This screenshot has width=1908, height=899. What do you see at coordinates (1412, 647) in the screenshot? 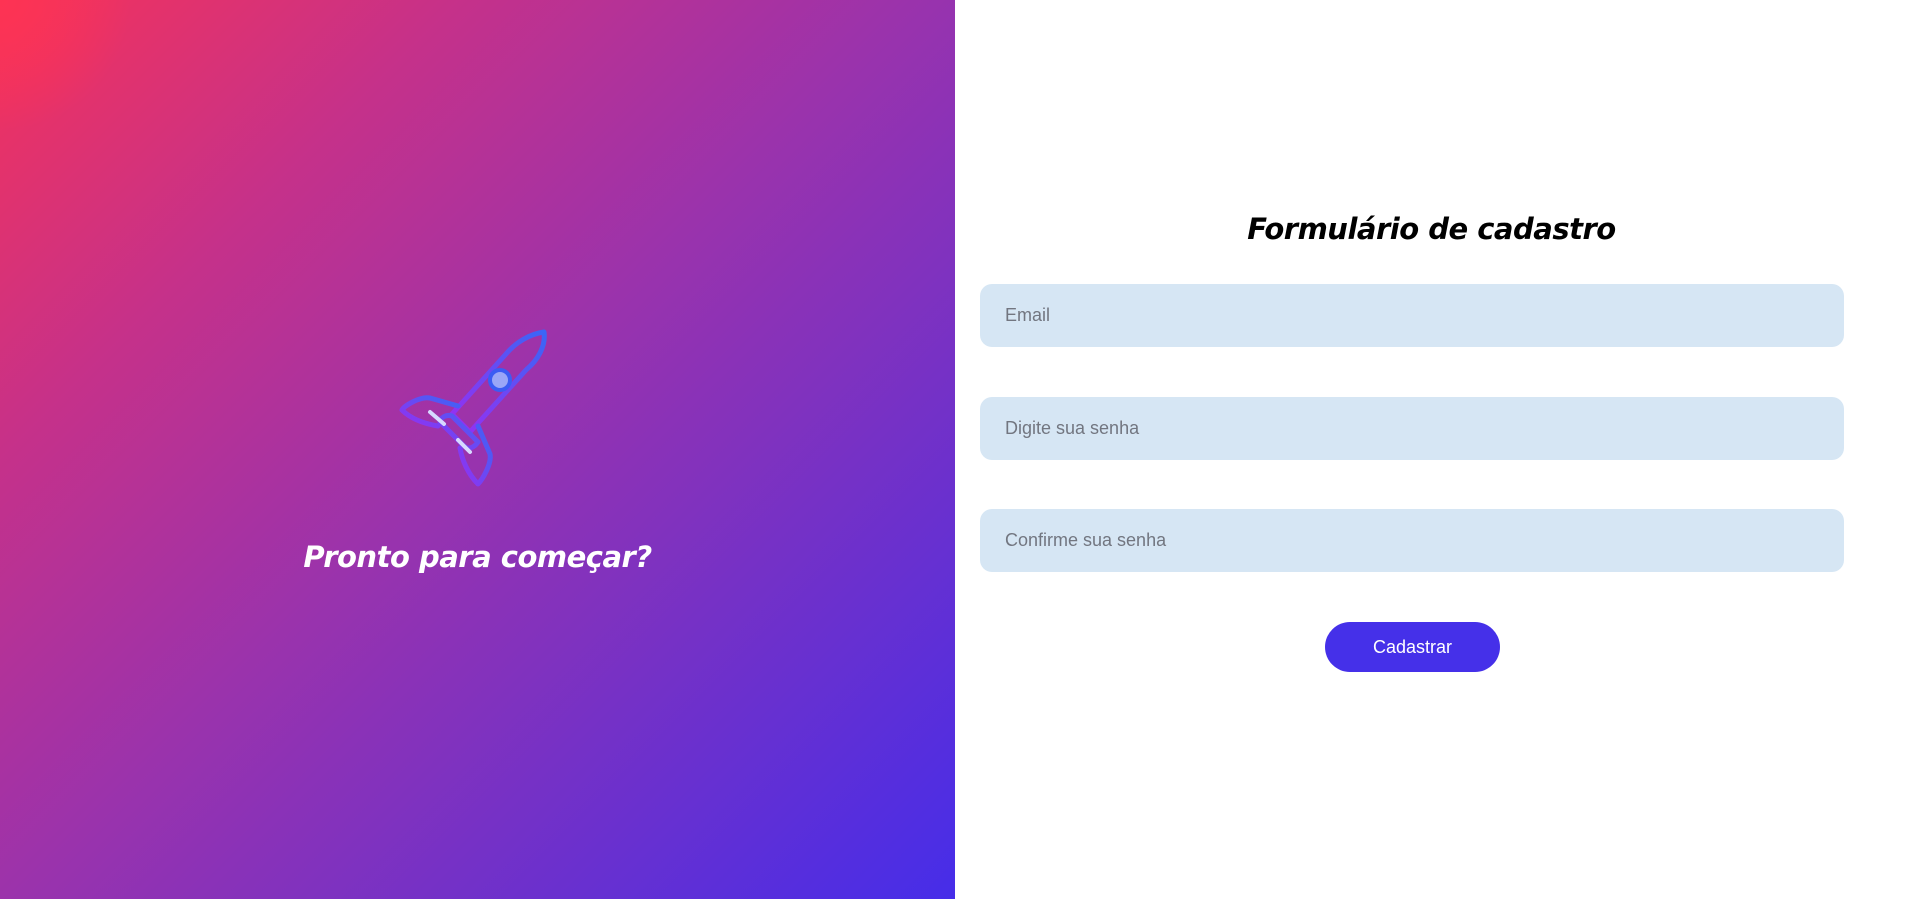
I see `submit-button: Cadastrar` at bounding box center [1412, 647].